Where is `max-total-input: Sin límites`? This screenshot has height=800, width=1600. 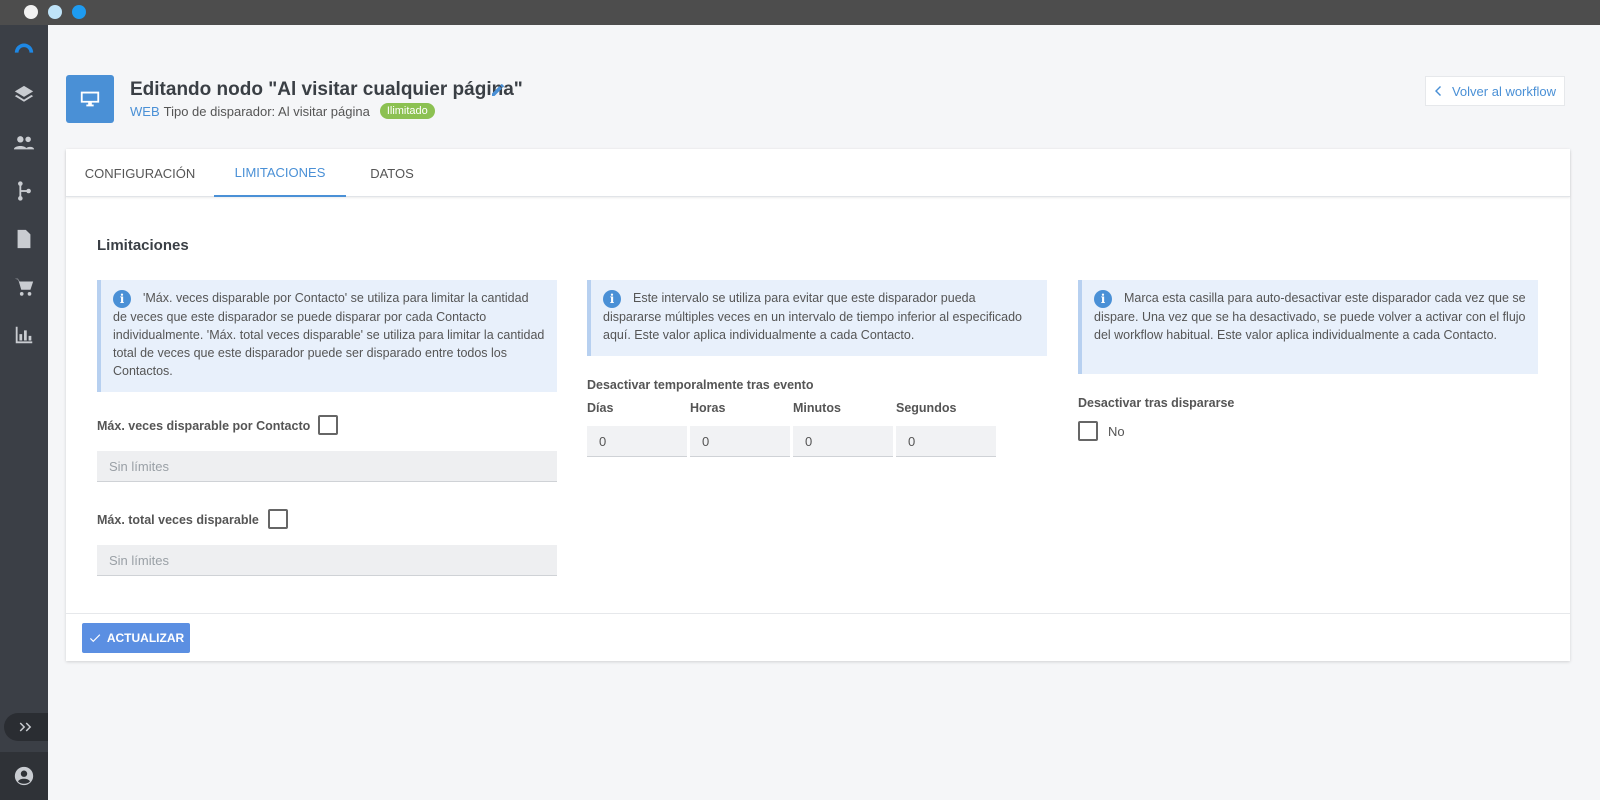 max-total-input: Sin límites is located at coordinates (327, 560).